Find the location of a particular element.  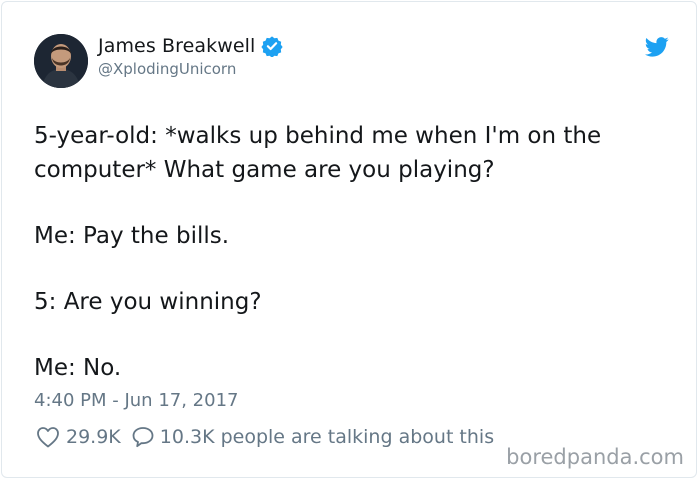

verified-badge-icon is located at coordinates (272, 46).